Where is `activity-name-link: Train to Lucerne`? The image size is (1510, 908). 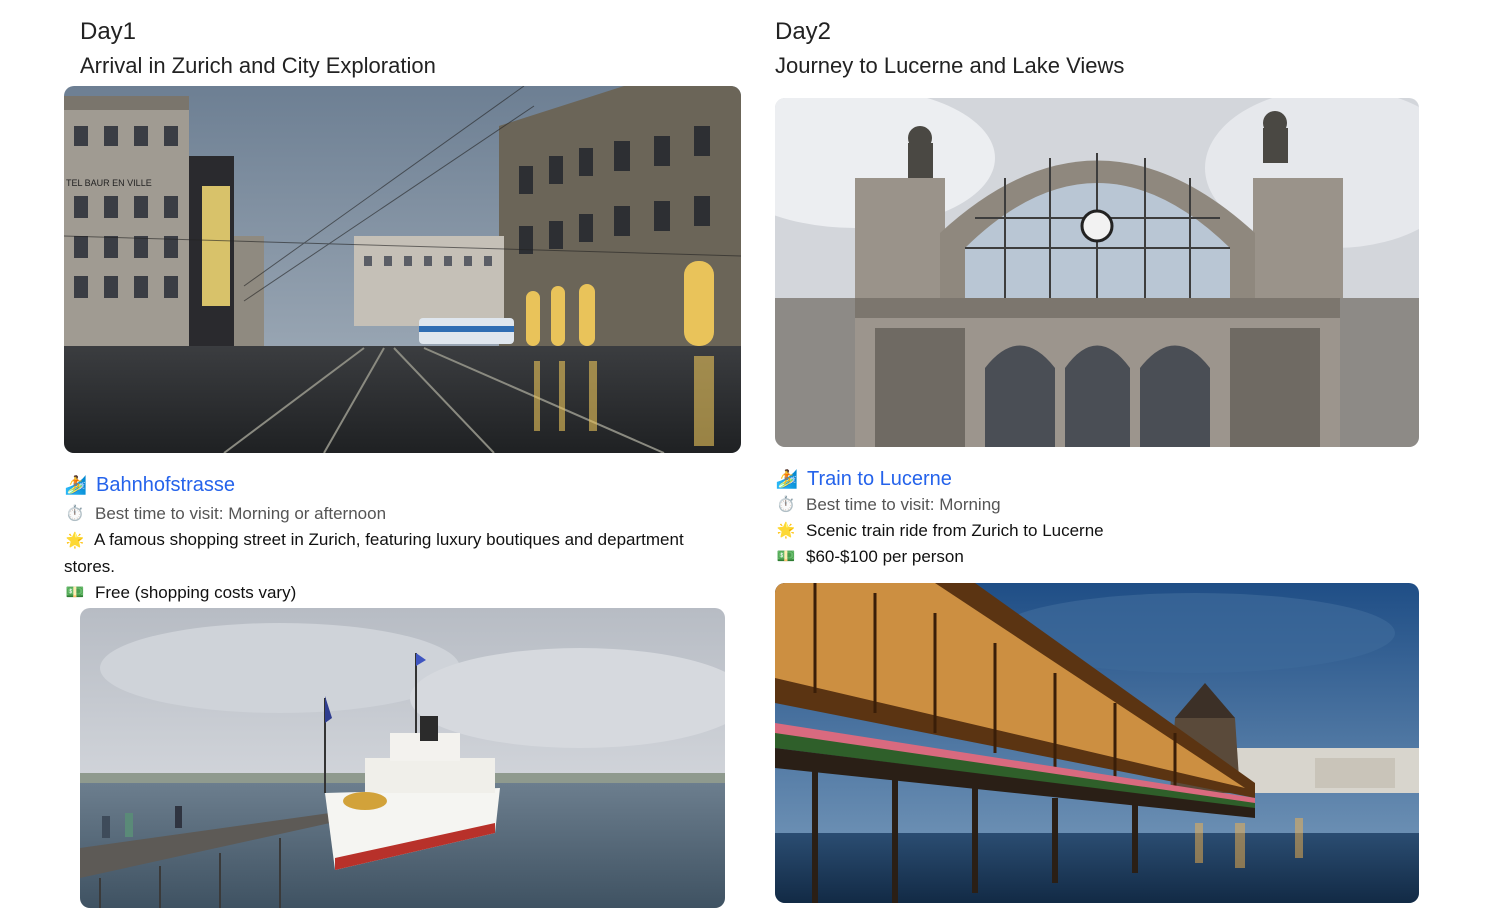
activity-name-link: Train to Lucerne is located at coordinates (879, 479).